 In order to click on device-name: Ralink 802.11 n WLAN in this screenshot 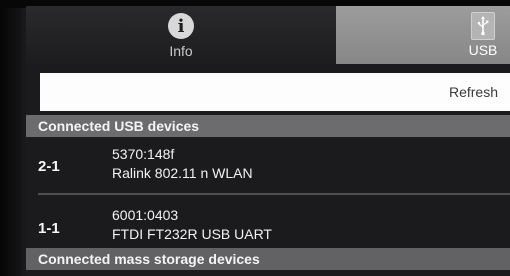, I will do `click(182, 173)`.